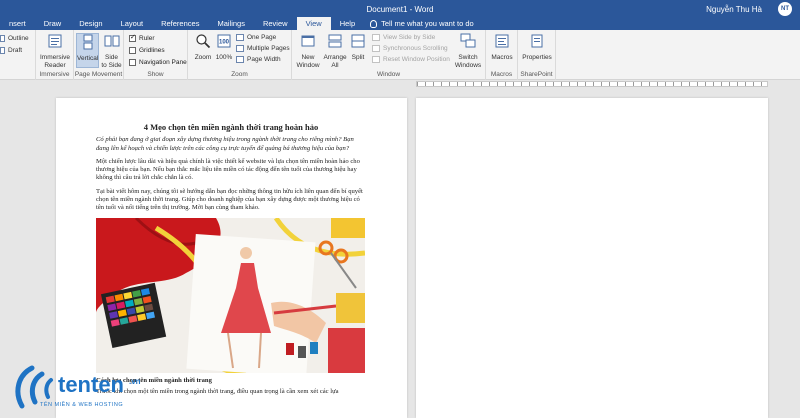  Describe the element at coordinates (55, 51) in the screenshot. I see `immersive-reader-button: Immersive Reader` at that location.